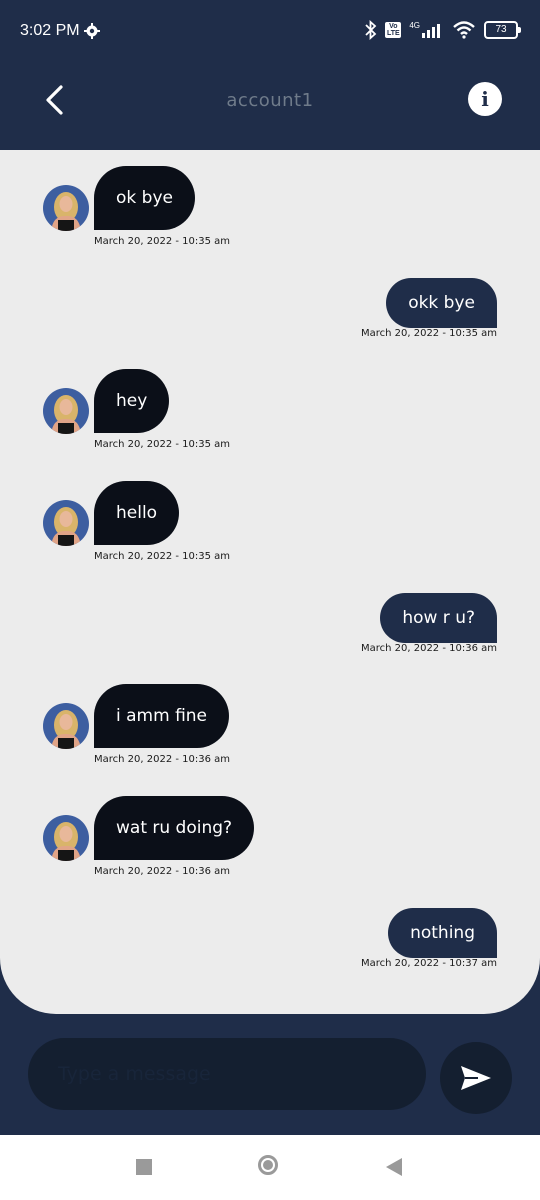 This screenshot has width=540, height=1200. What do you see at coordinates (270, 31) in the screenshot?
I see `status-bar: 3:02 PM Vo LTE 4G 73` at bounding box center [270, 31].